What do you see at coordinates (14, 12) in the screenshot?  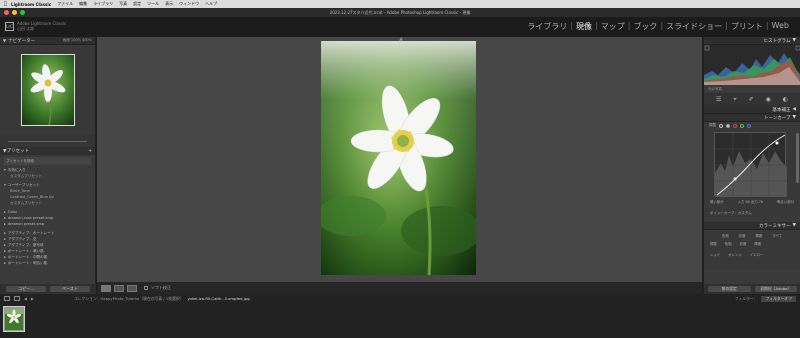 I see `minimize-window-icon` at bounding box center [14, 12].